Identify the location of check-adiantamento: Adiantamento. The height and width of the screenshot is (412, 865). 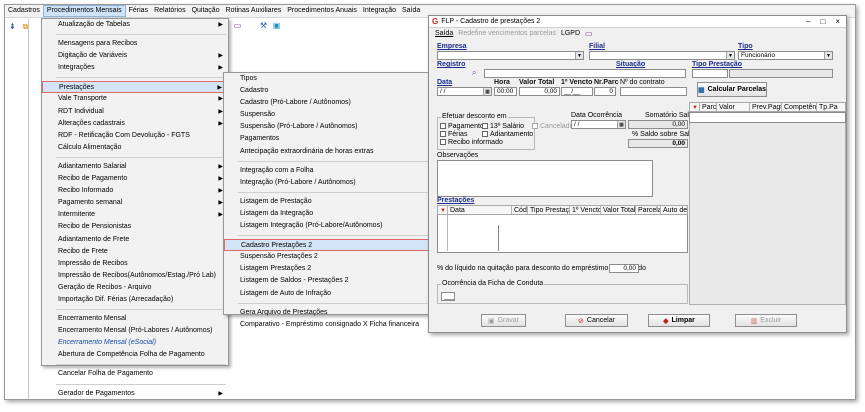
(507, 134).